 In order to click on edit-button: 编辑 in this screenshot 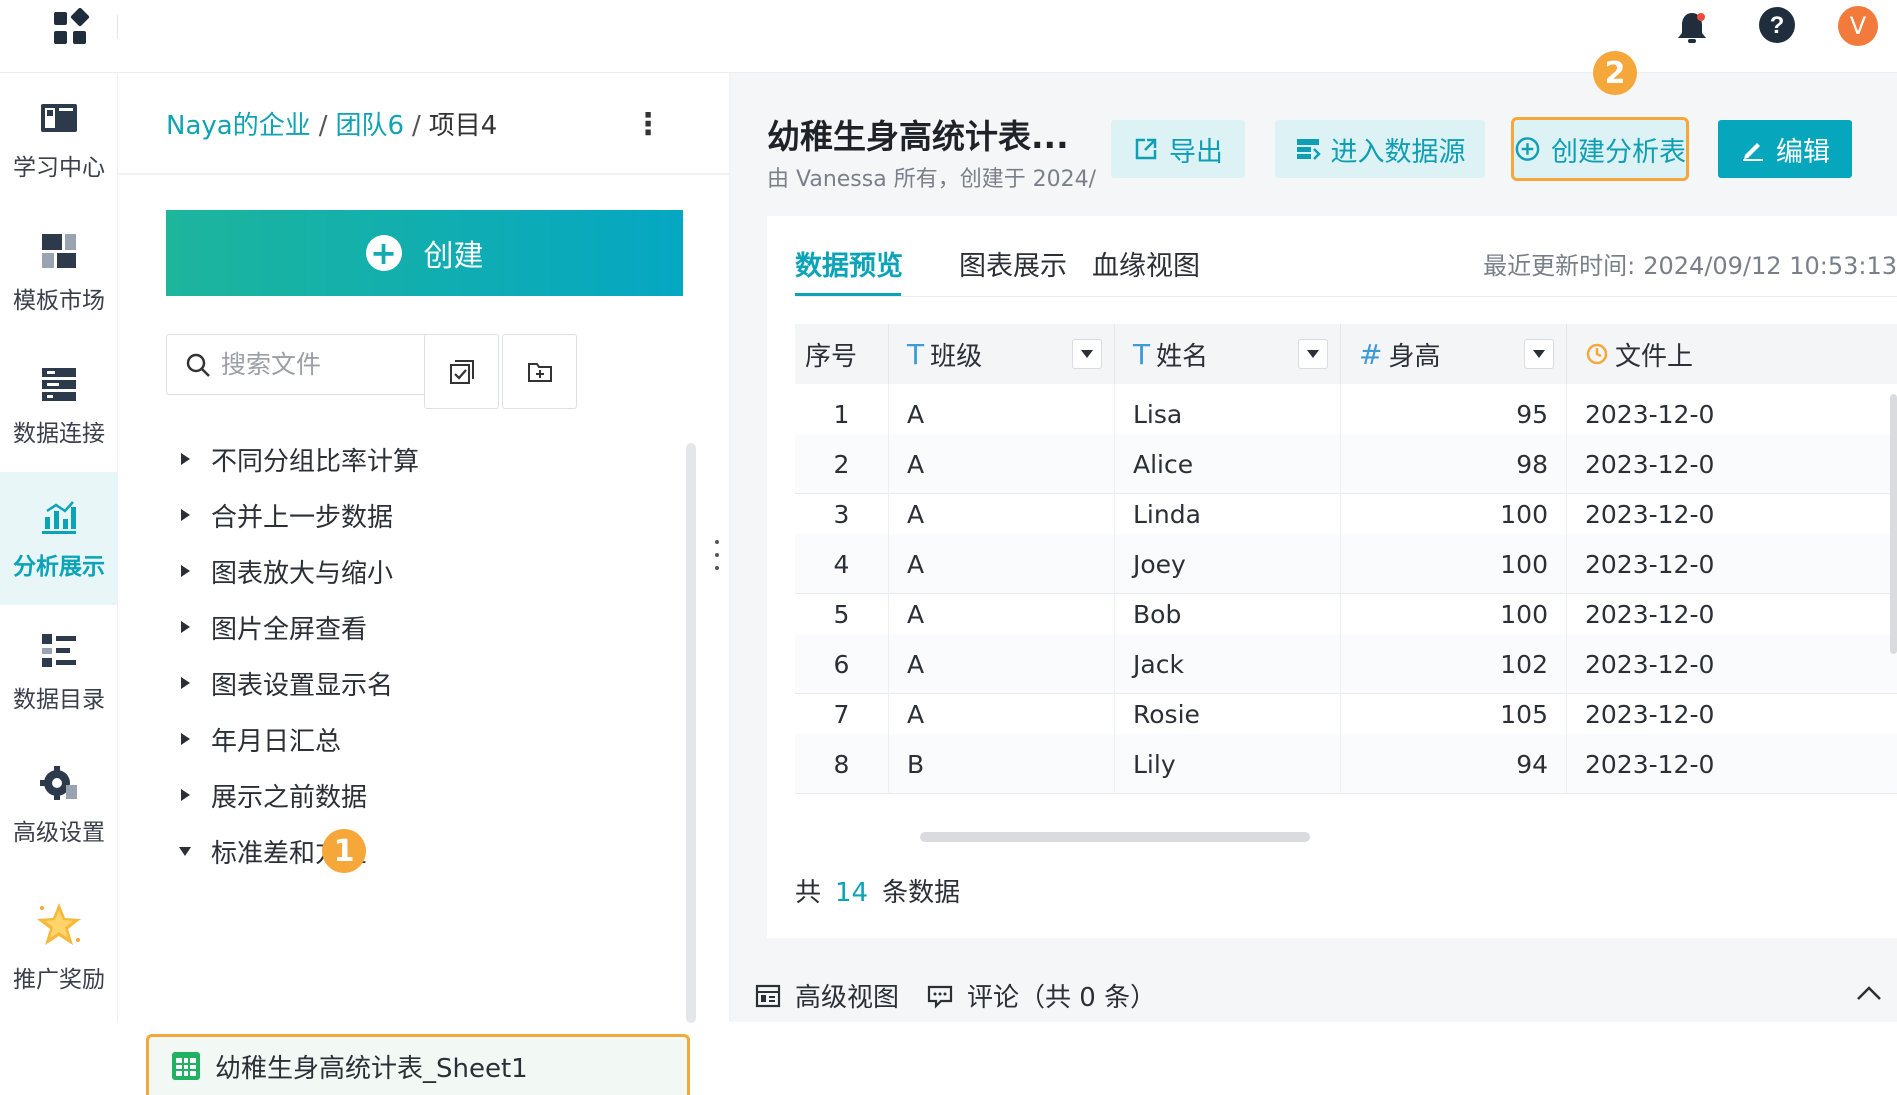, I will do `click(1785, 149)`.